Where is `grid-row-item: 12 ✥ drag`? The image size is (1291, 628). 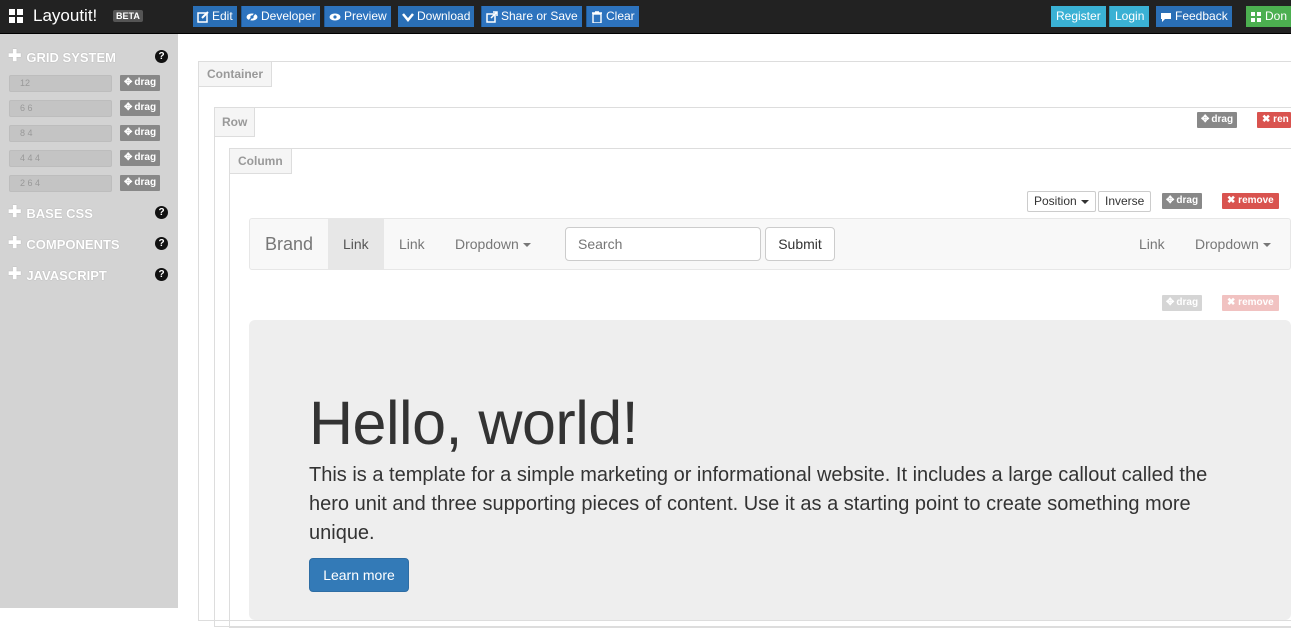 grid-row-item: 12 ✥ drag is located at coordinates (89, 83).